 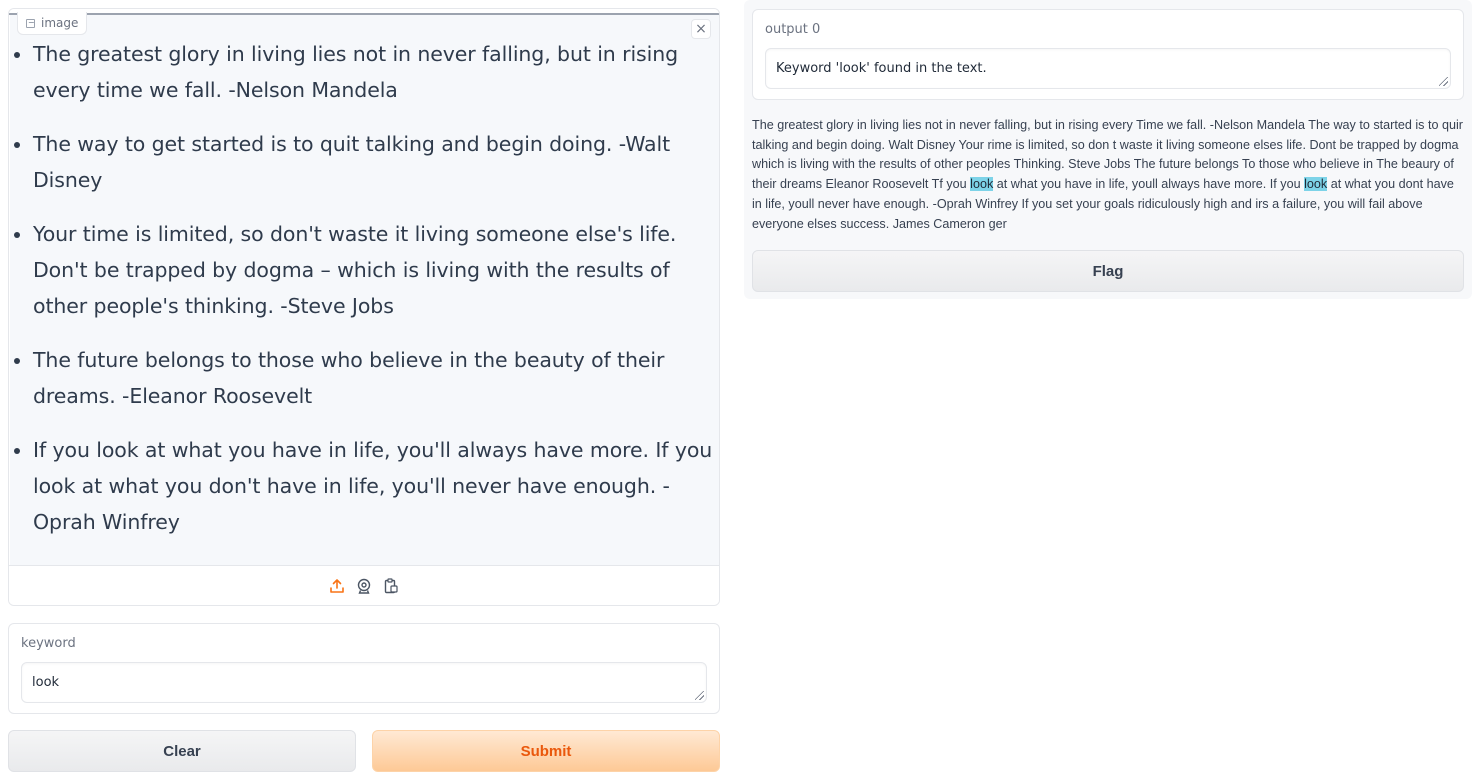 I want to click on keyword-label: keyword, so click(x=48, y=643).